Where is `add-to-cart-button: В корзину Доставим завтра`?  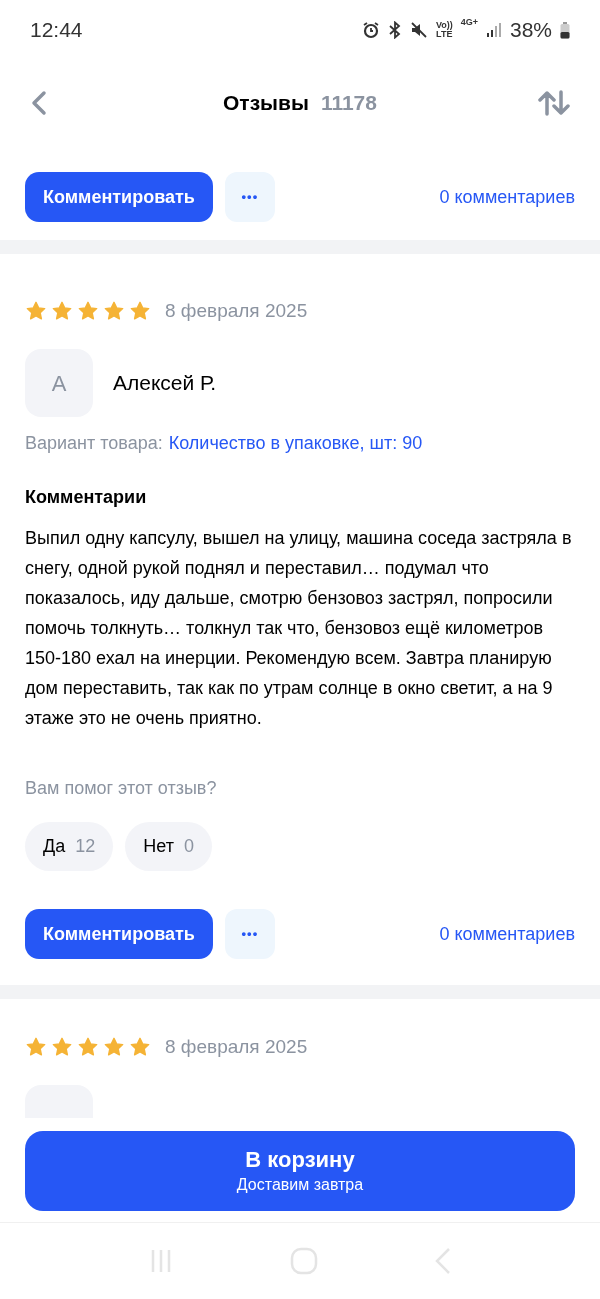
add-to-cart-button: В корзину Доставим завтра is located at coordinates (300, 1171).